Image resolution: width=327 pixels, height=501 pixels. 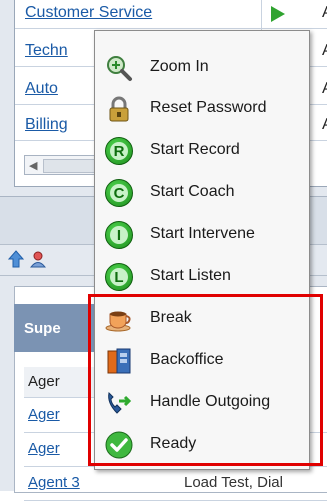 I want to click on menu-item-start-record: R Start Record, so click(x=202, y=150).